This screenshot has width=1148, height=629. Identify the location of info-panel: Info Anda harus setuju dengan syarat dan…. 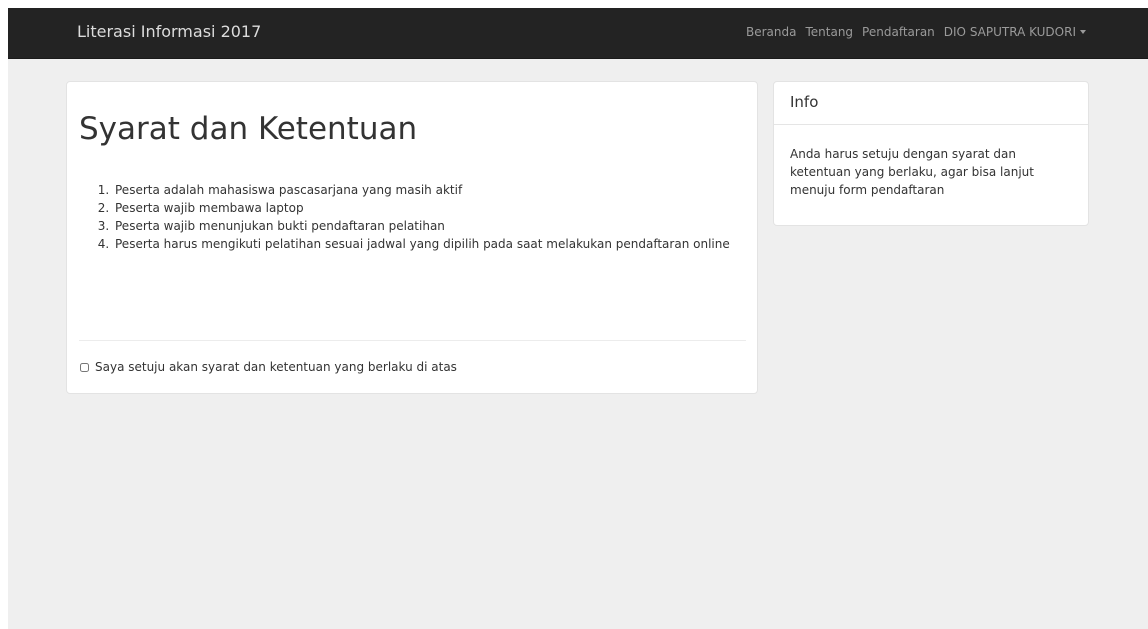
(931, 153).